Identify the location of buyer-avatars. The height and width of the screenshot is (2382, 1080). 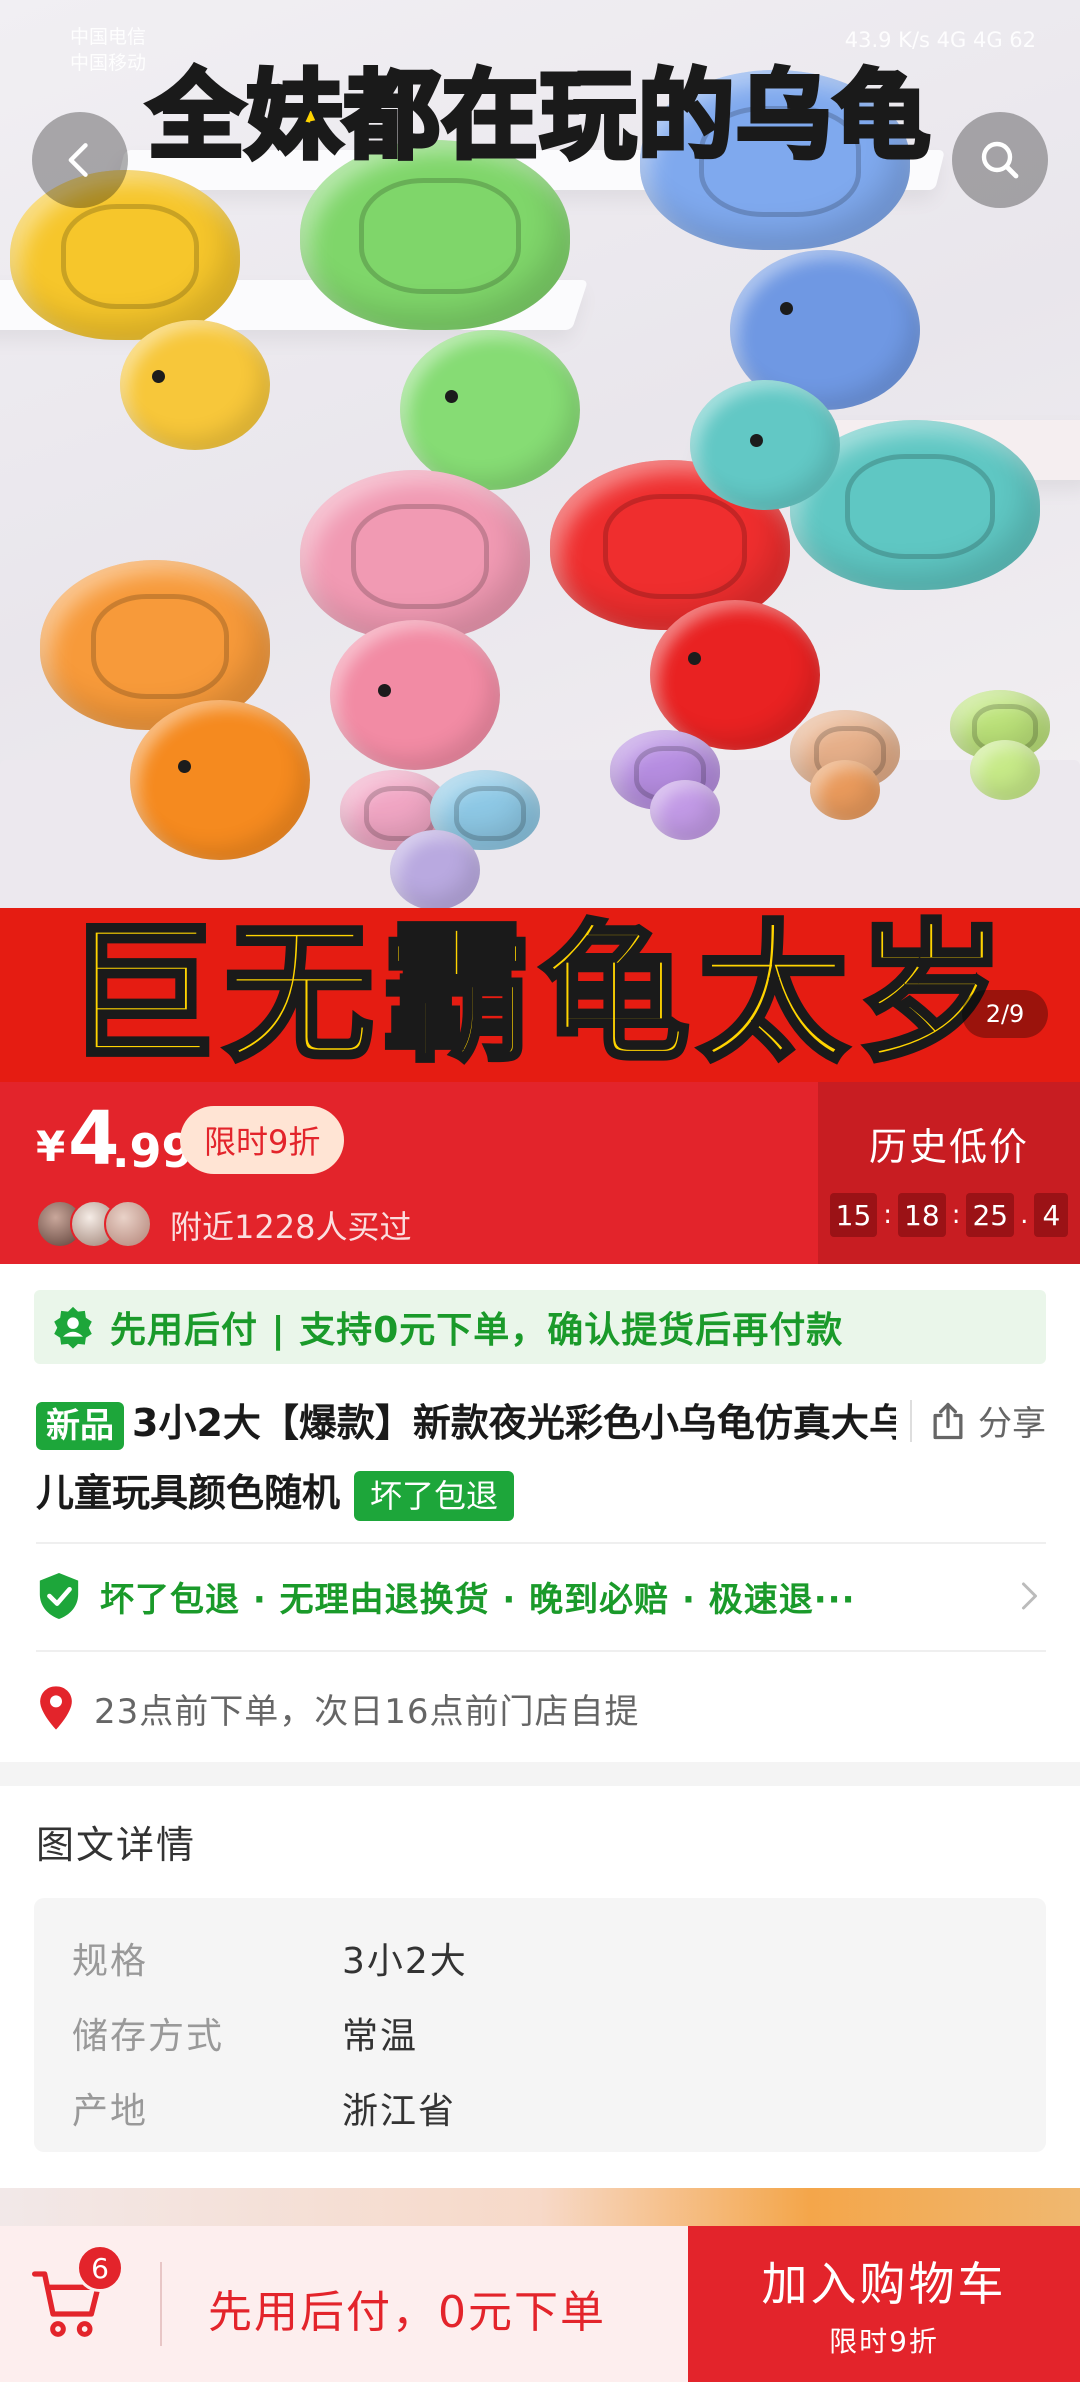
(96, 1224).